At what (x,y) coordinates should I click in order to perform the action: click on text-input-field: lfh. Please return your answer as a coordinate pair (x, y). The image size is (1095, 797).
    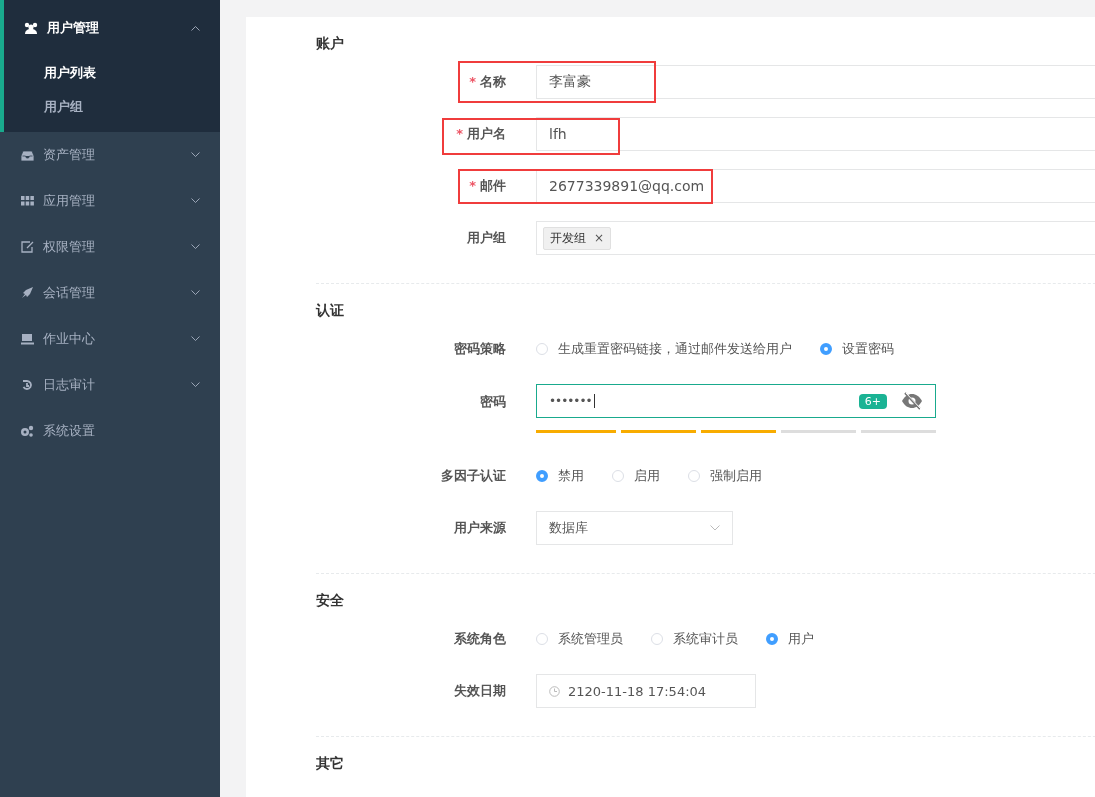
    Looking at the image, I should click on (815, 134).